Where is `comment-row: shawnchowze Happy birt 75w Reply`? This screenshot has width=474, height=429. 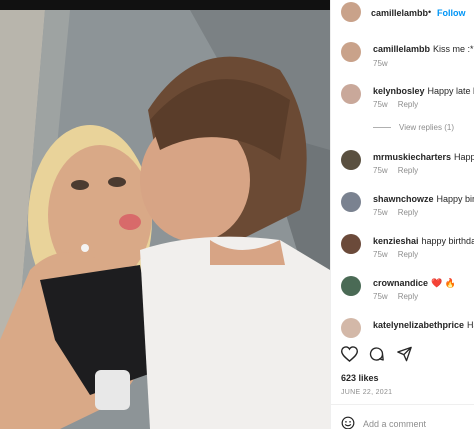 comment-row: shawnchowze Happy birt 75w Reply is located at coordinates (402, 207).